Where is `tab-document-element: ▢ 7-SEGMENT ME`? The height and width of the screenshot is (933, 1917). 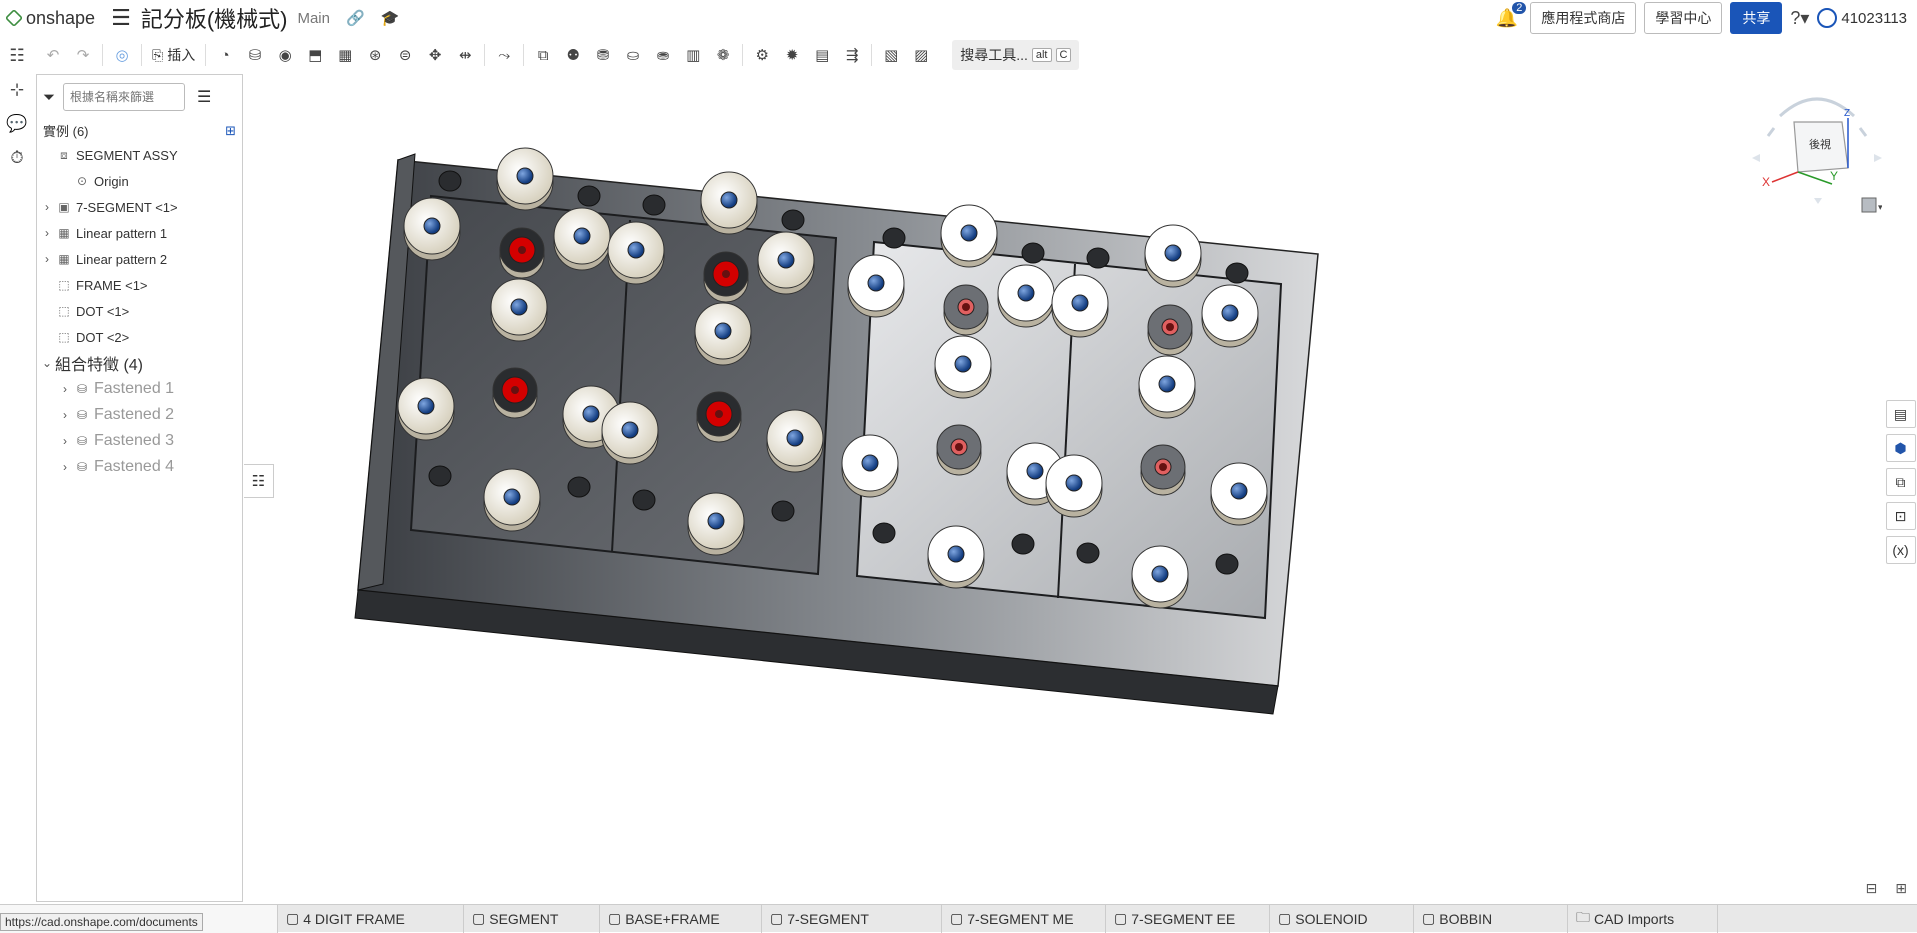
tab-document-element: ▢ 7-SEGMENT ME is located at coordinates (1024, 918).